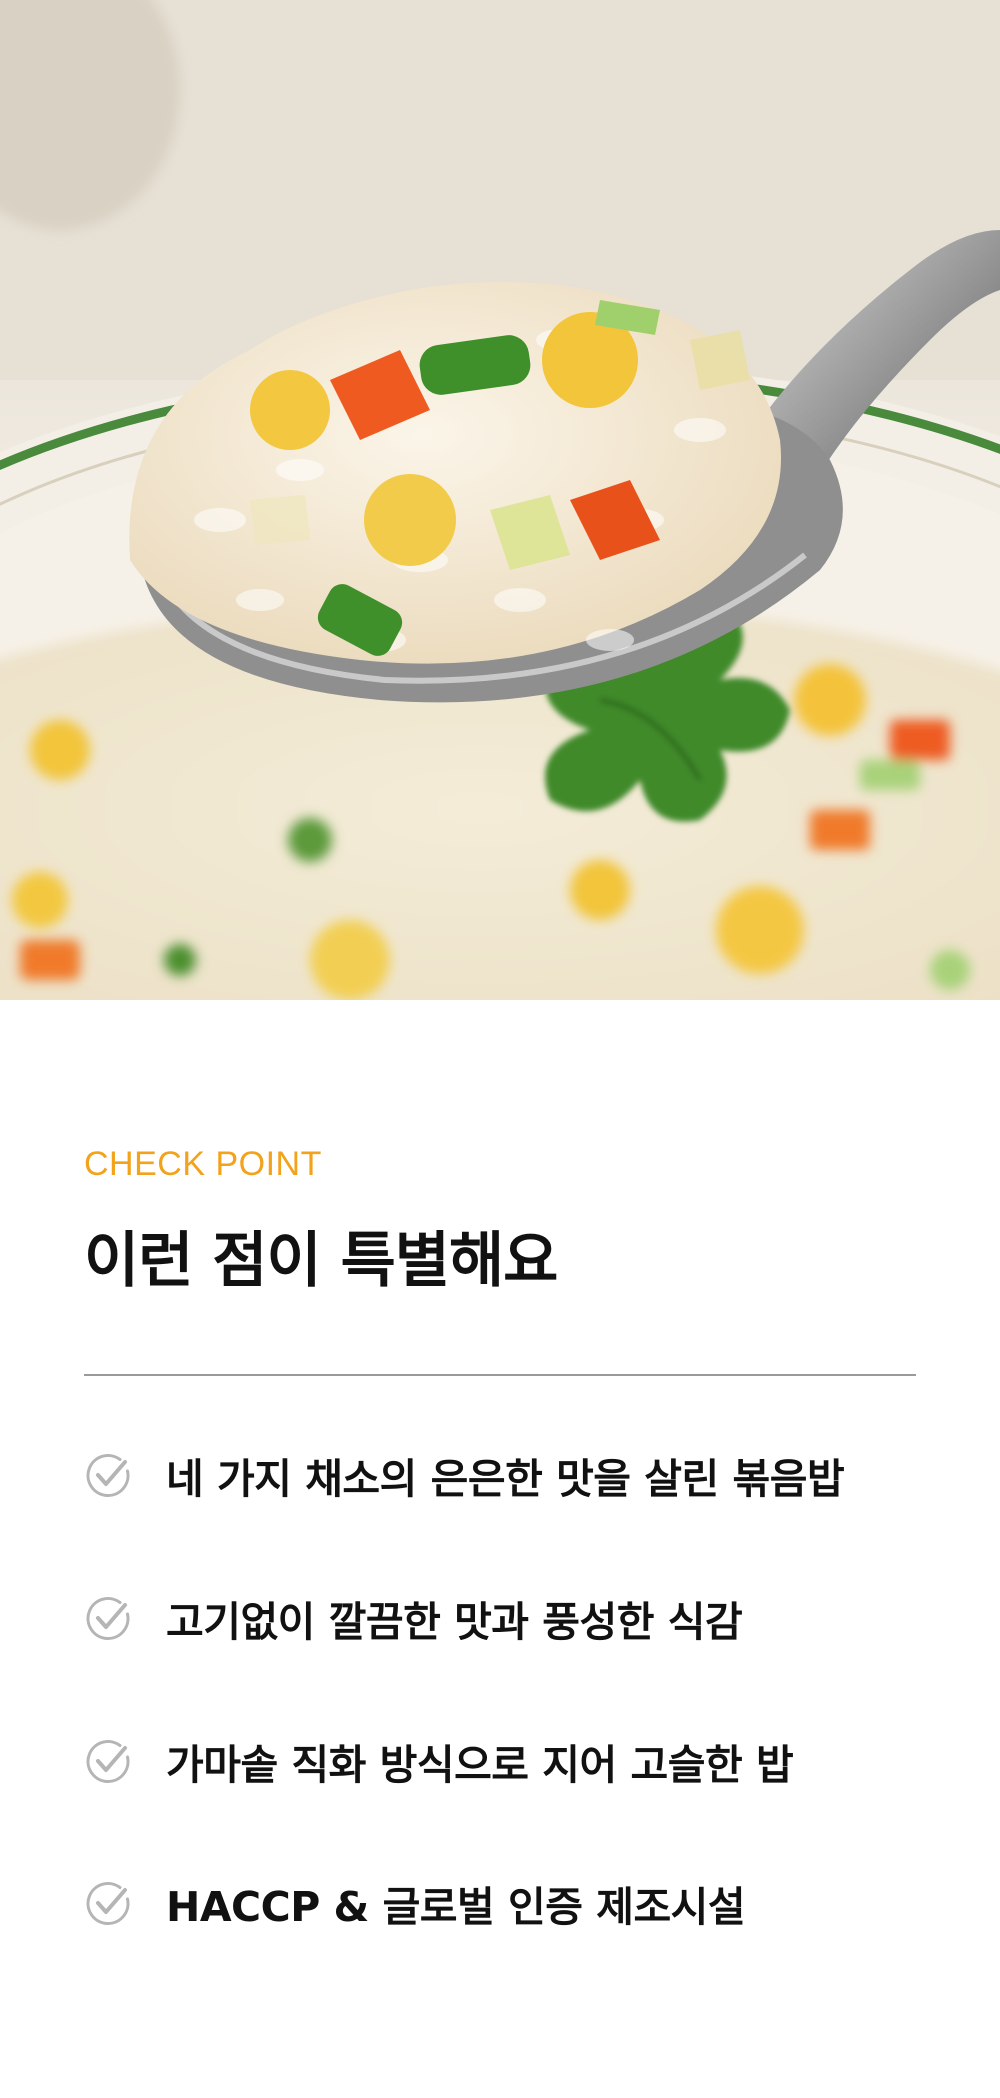 Image resolution: width=1000 pixels, height=2098 pixels. Describe the element at coordinates (505, 1479) in the screenshot. I see `feature-label: 네 가지 채소의 은은한 맛을 살린 볶음밥` at that location.